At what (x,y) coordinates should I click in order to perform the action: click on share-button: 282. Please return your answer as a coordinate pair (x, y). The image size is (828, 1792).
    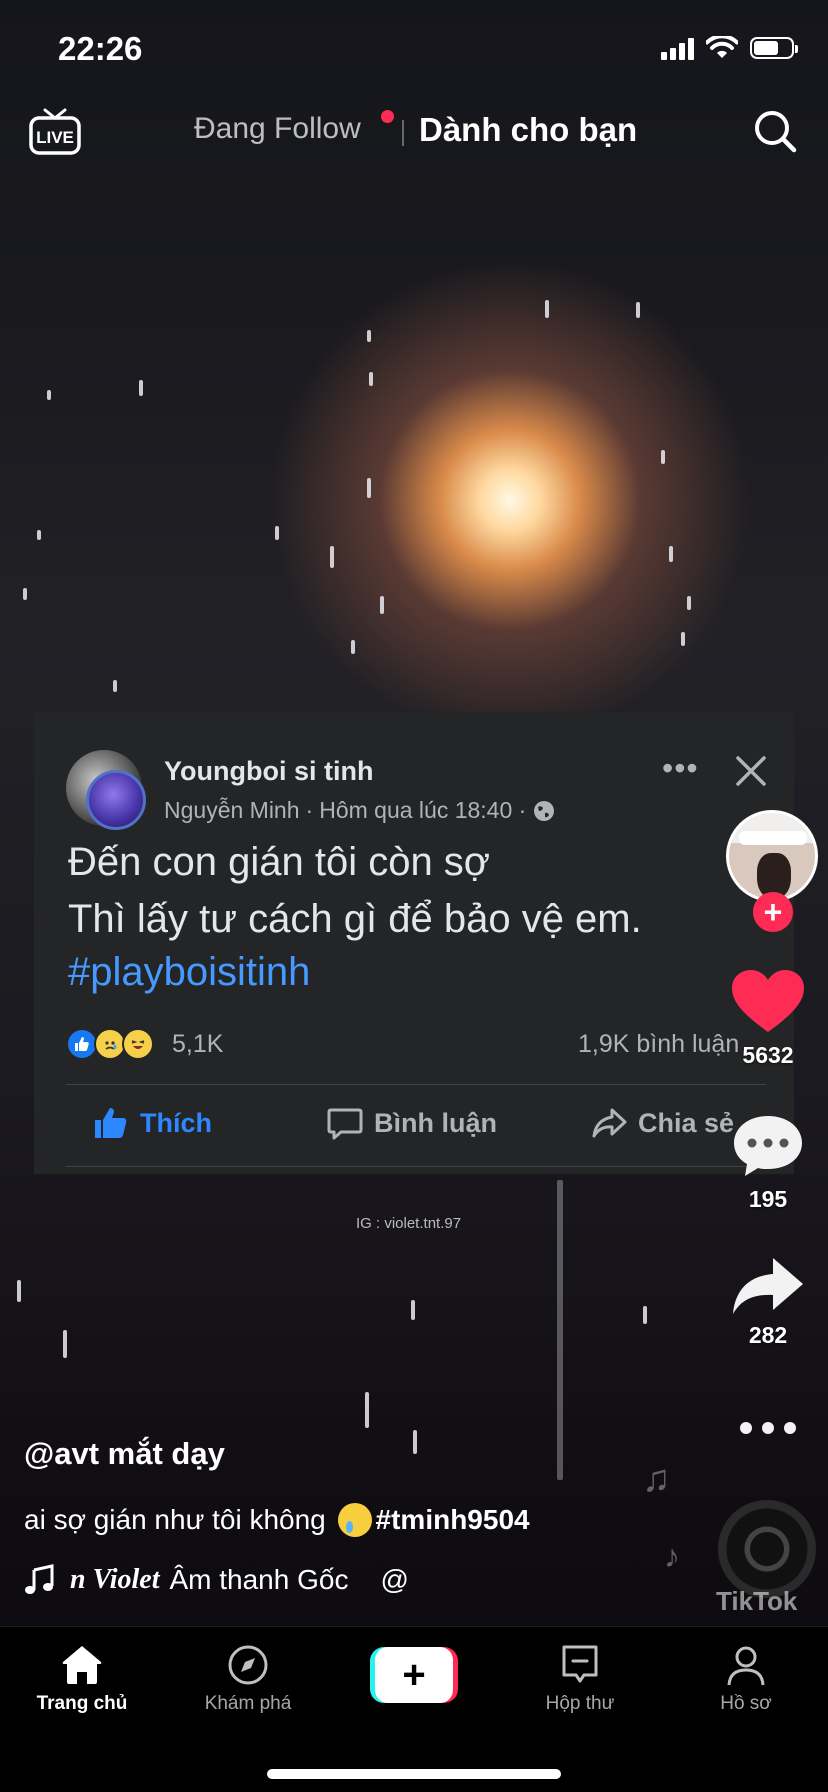
    Looking at the image, I should click on (768, 1302).